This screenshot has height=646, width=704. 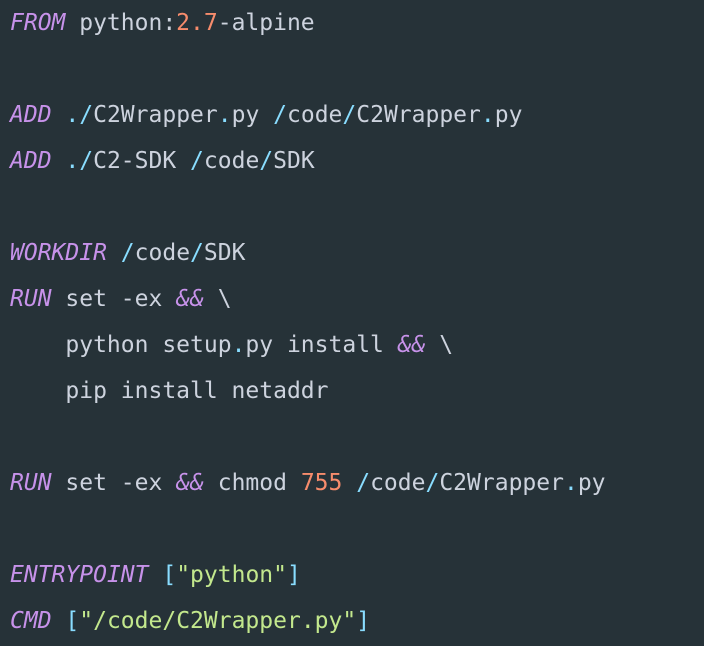 What do you see at coordinates (321, 483) in the screenshot?
I see `number-token: 755` at bounding box center [321, 483].